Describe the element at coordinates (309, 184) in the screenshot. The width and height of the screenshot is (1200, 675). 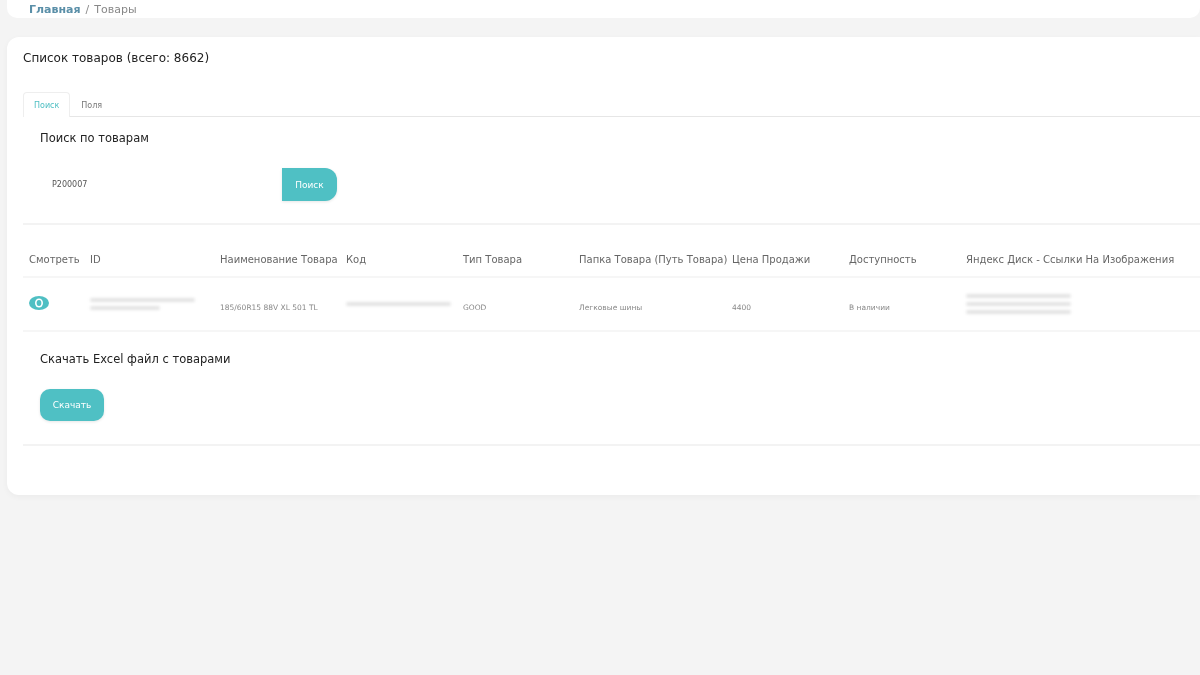
I see `search-button: Поиск` at that location.